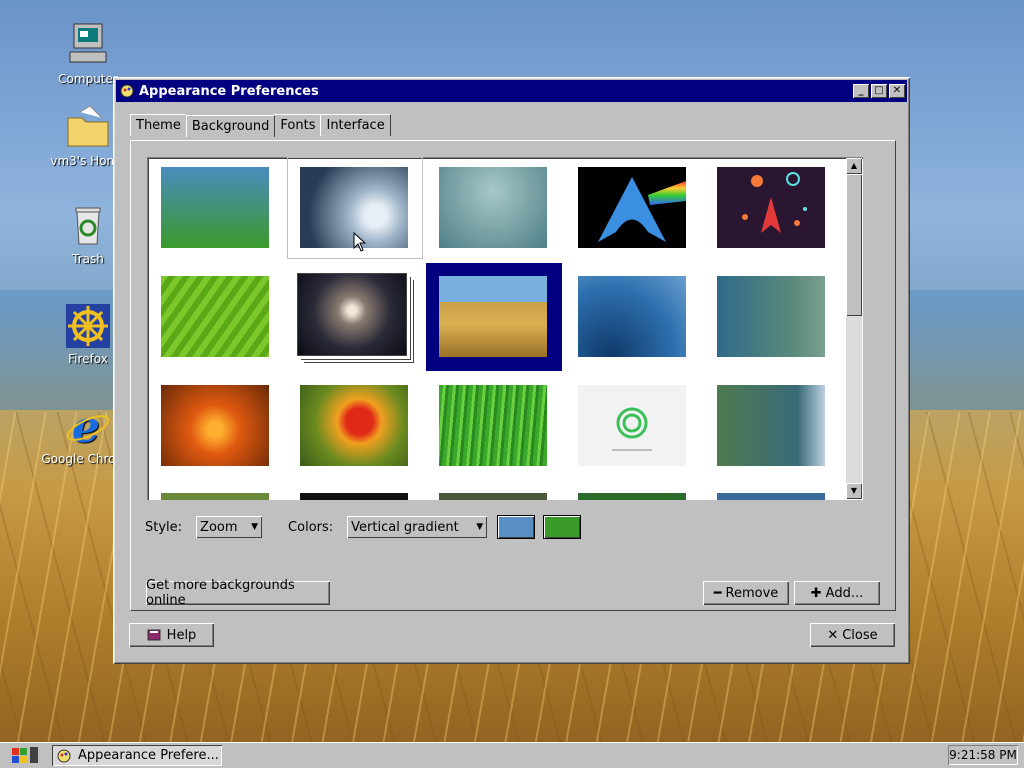 This screenshot has height=768, width=1024. I want to click on tab-interface: Interface, so click(355, 125).